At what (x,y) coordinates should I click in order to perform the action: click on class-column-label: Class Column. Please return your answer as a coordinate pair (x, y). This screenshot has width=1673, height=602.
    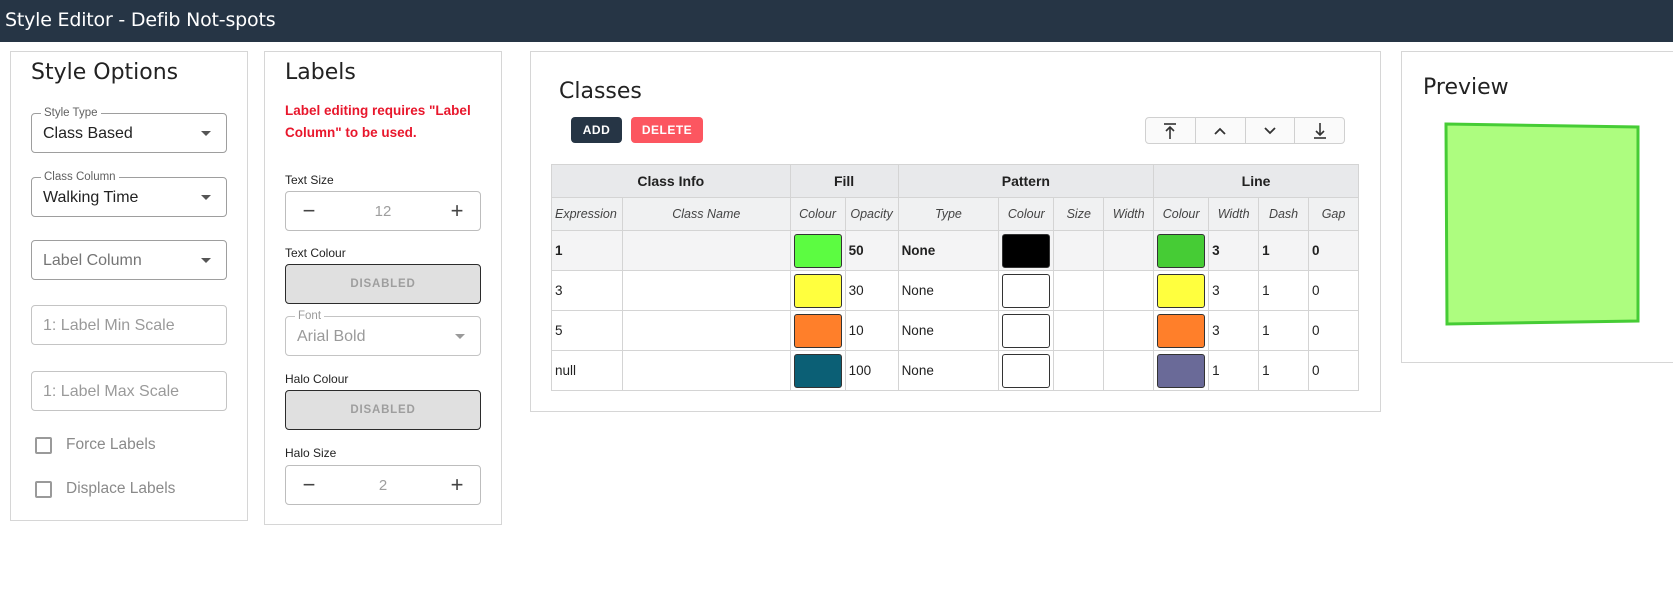
    Looking at the image, I should click on (80, 177).